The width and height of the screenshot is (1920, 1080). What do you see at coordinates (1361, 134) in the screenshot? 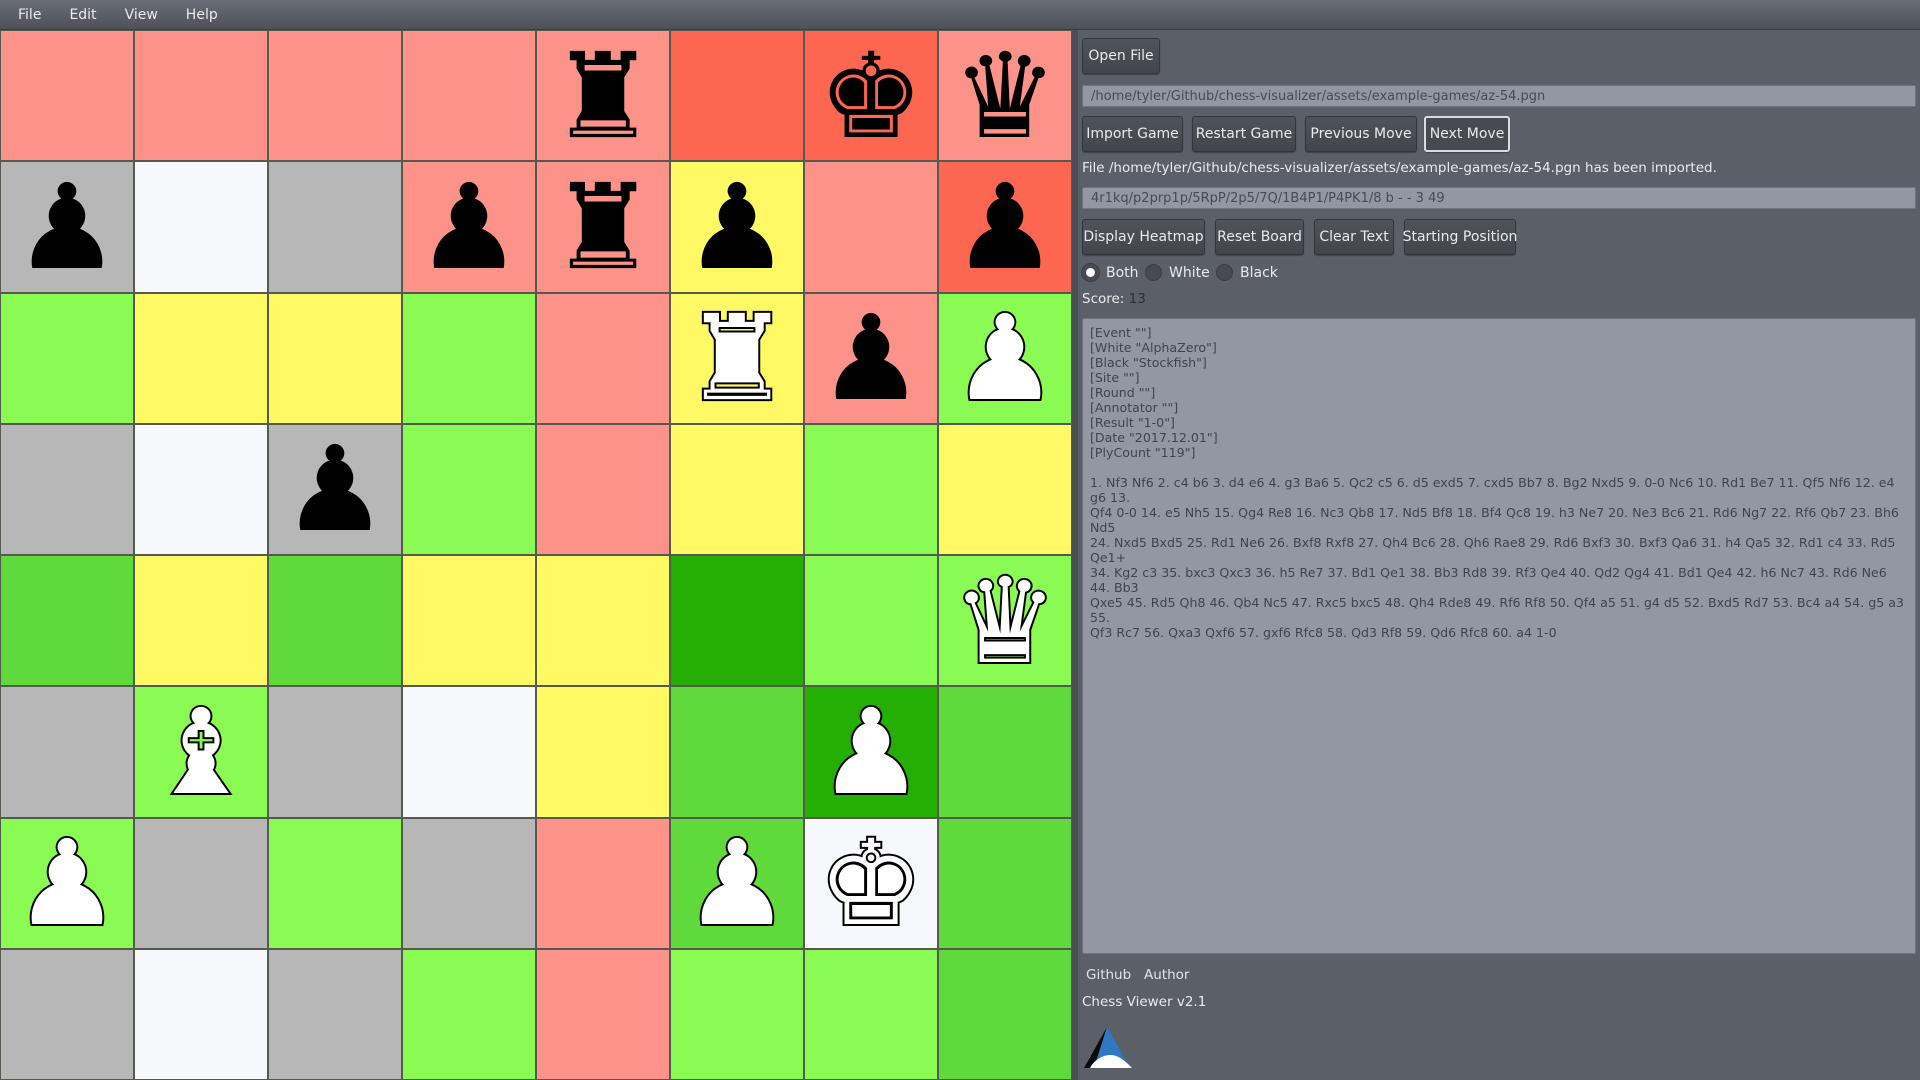
I see `previous-move-button: Previous Move` at bounding box center [1361, 134].